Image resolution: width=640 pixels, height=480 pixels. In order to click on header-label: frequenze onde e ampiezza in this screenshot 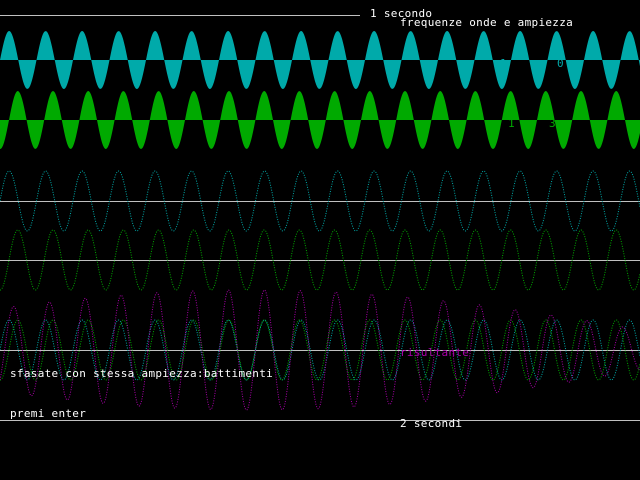, I will do `click(487, 22)`.